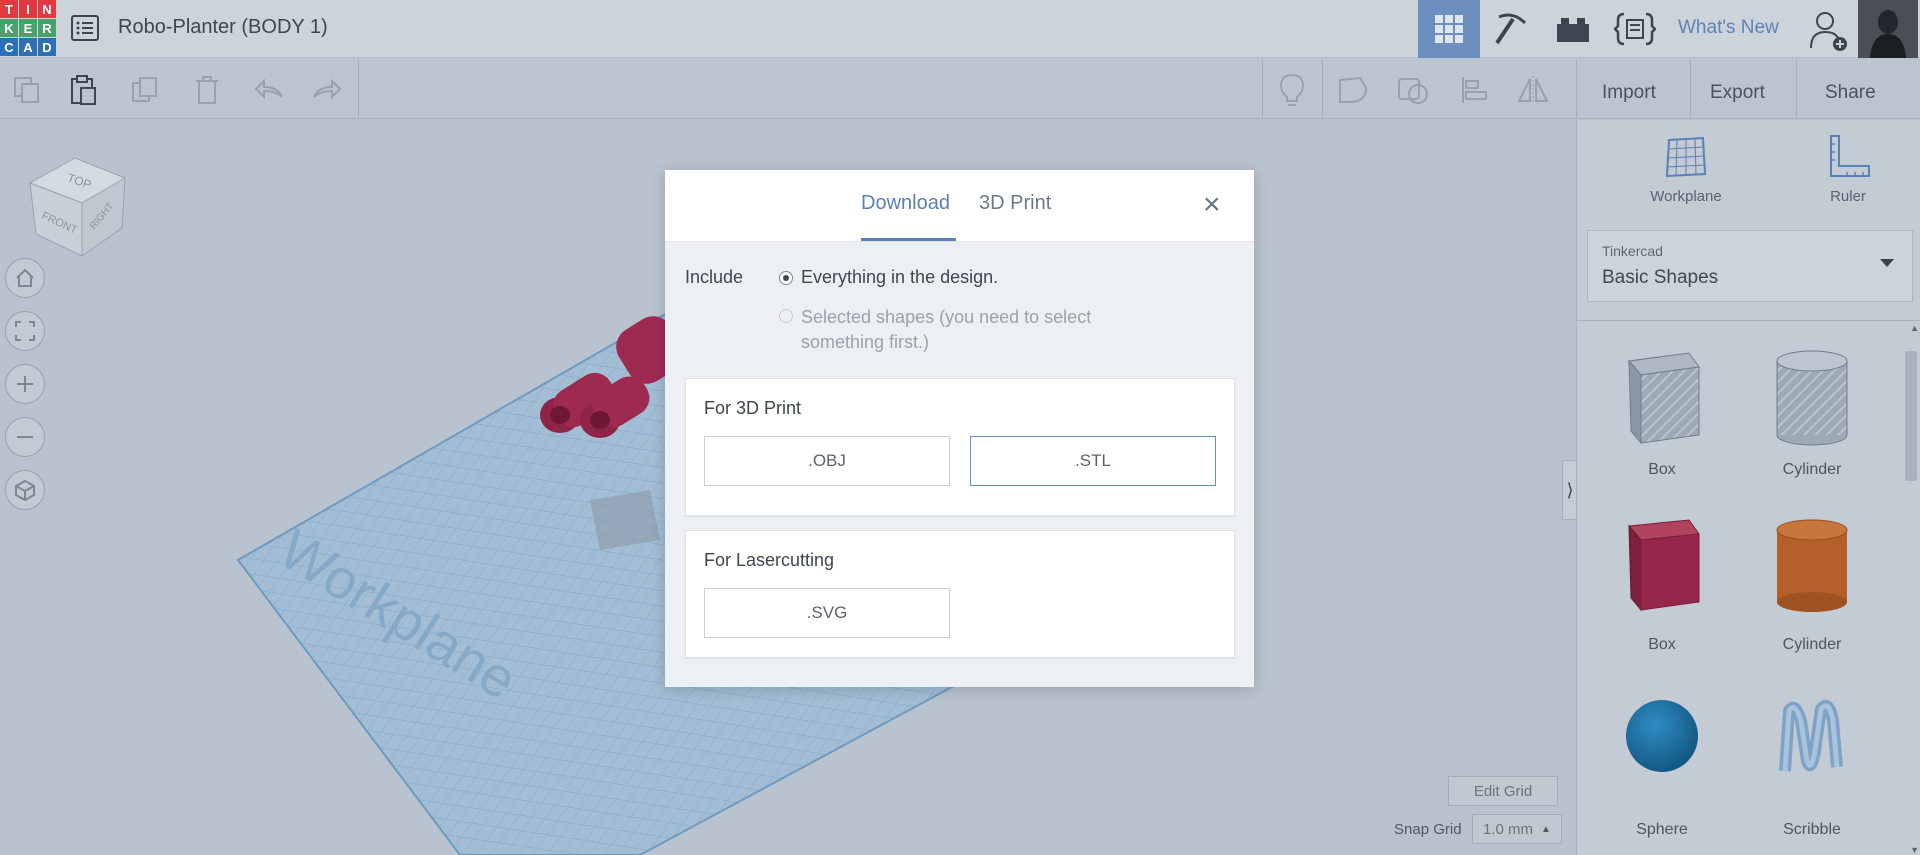 This screenshot has width=1920, height=855. What do you see at coordinates (47, 47) in the screenshot?
I see `logo-letter: D` at bounding box center [47, 47].